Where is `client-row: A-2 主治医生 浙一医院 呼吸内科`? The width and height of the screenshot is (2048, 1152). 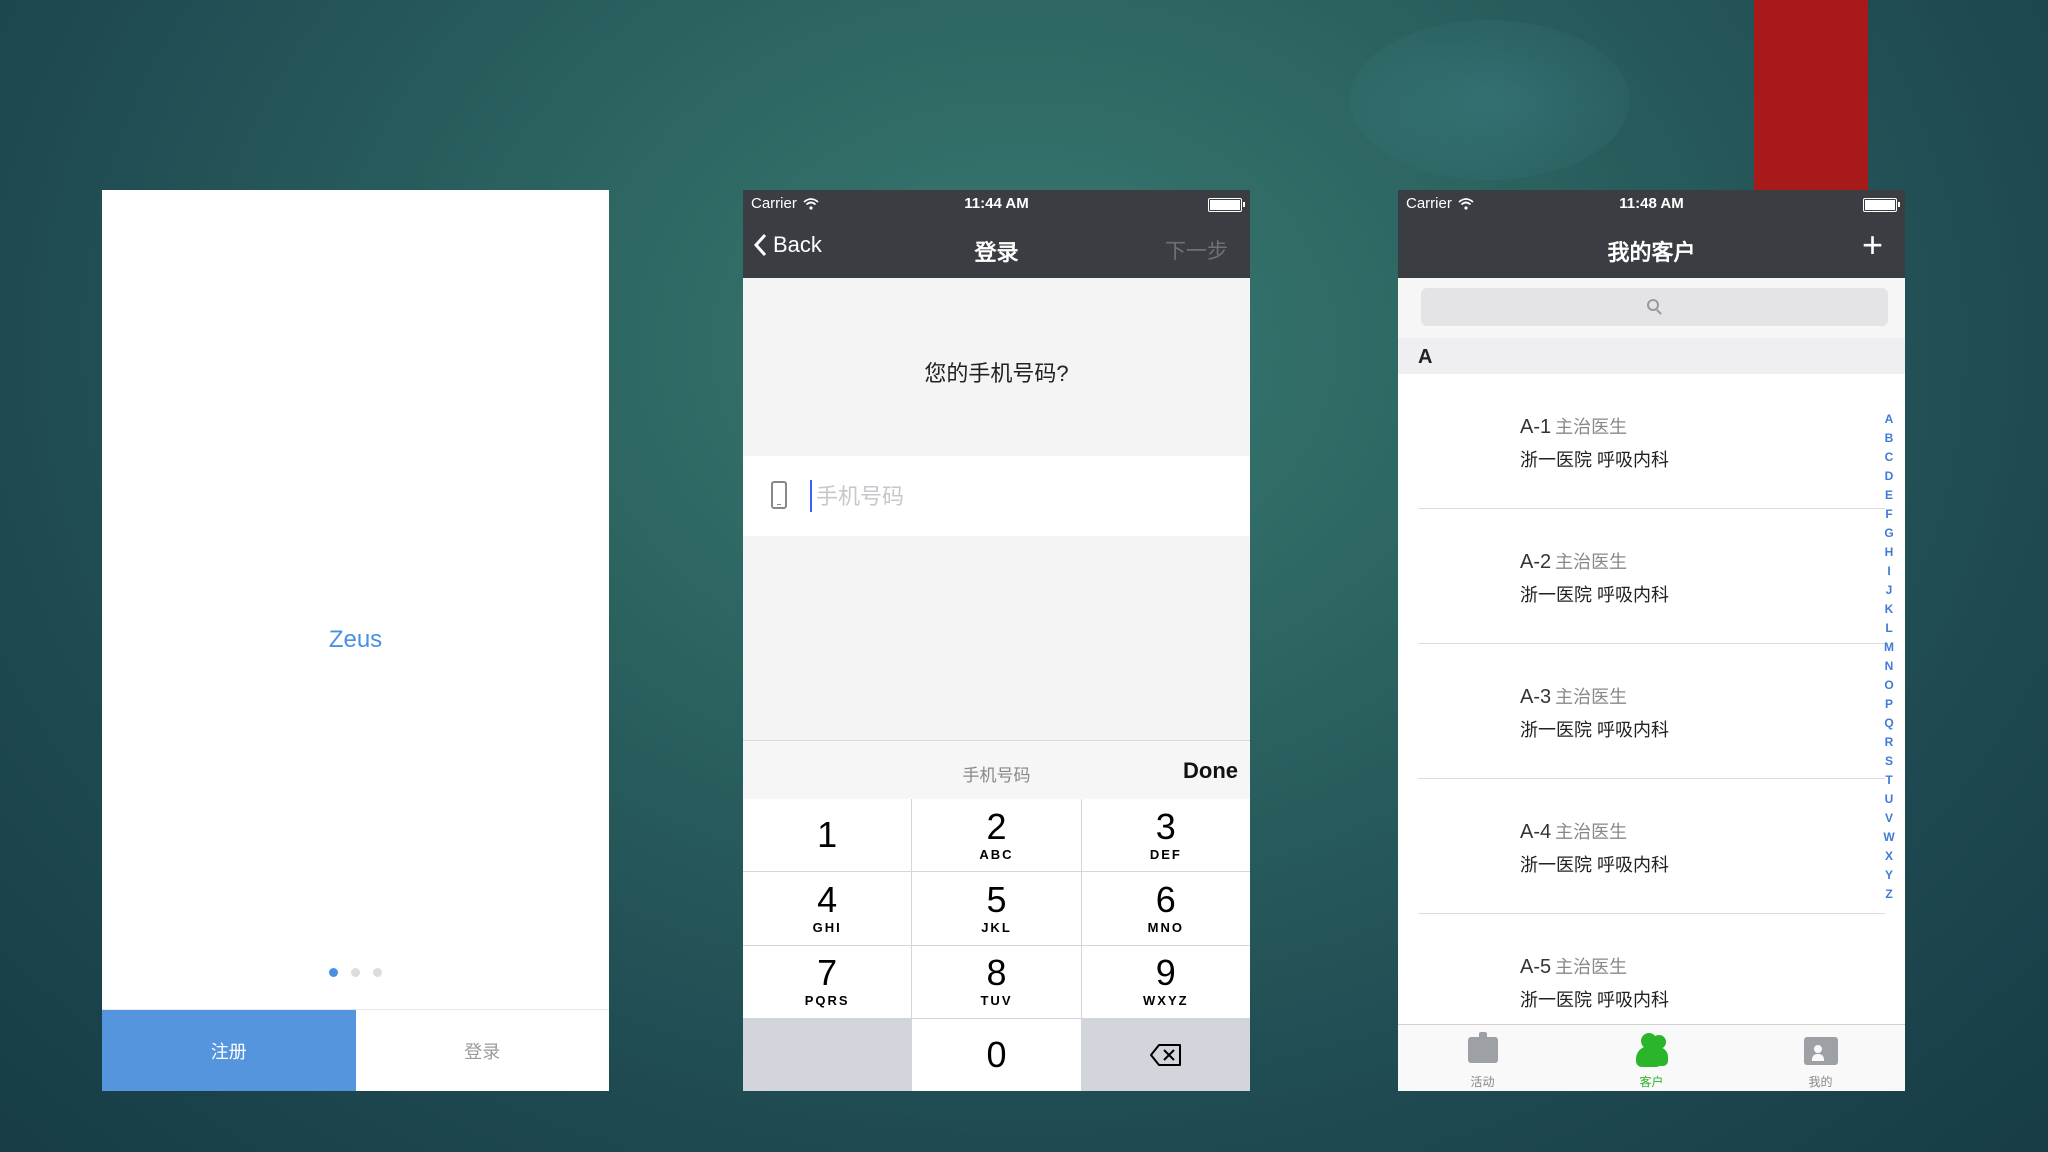
client-row: A-2 主治医生 浙一医院 呼吸内科 is located at coordinates (1651, 576).